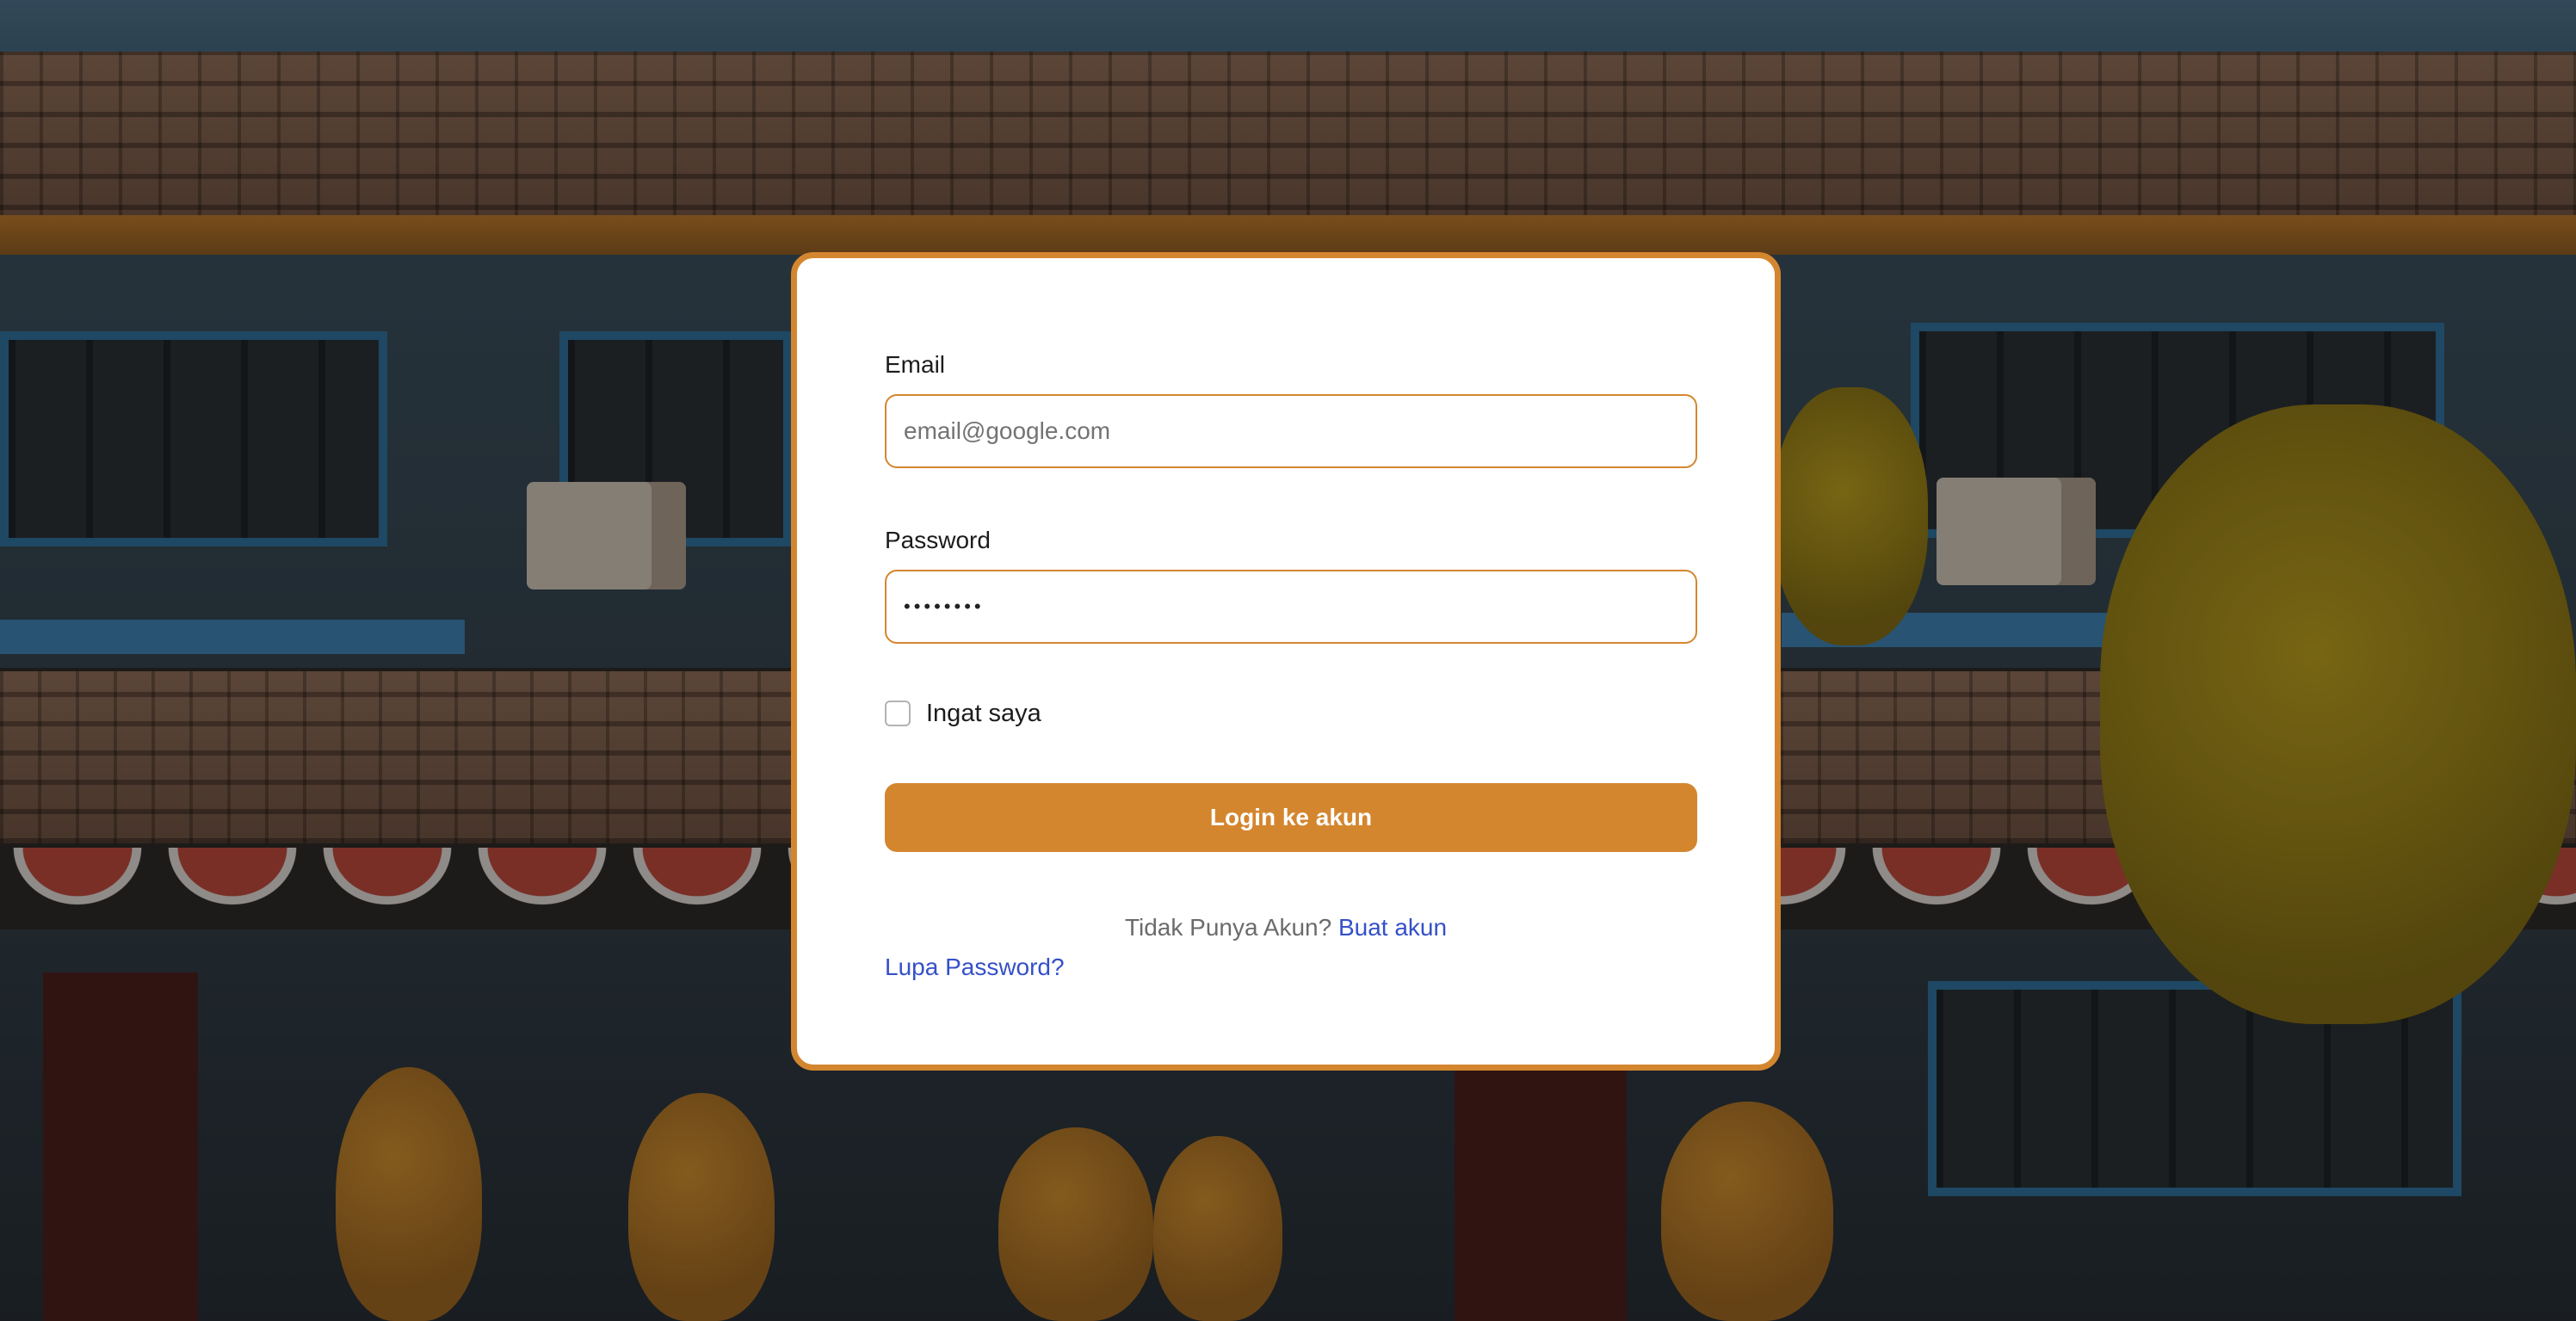  I want to click on password-label: Password, so click(938, 540).